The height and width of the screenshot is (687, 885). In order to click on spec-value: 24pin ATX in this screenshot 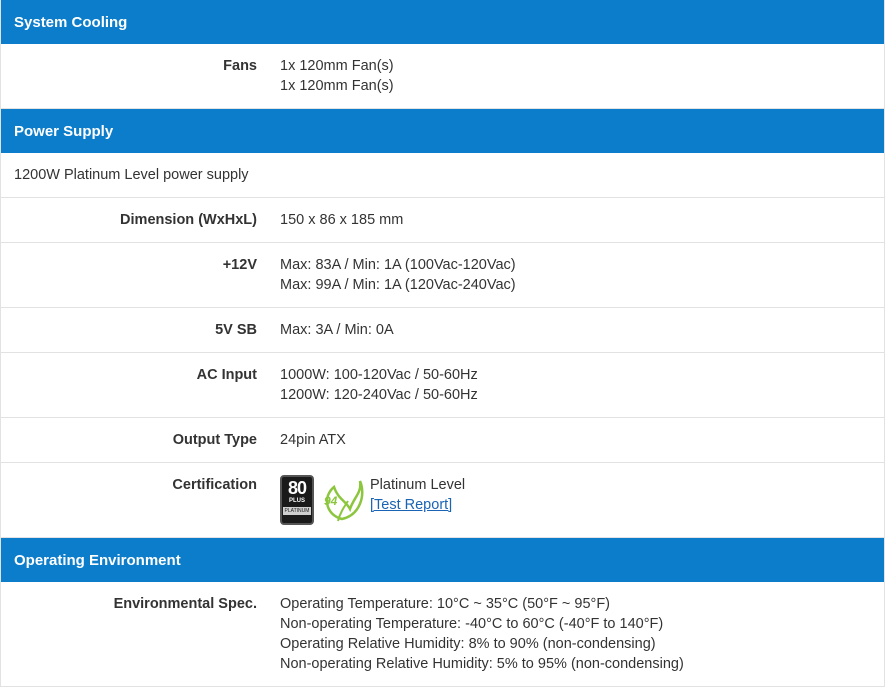, I will do `click(581, 440)`.